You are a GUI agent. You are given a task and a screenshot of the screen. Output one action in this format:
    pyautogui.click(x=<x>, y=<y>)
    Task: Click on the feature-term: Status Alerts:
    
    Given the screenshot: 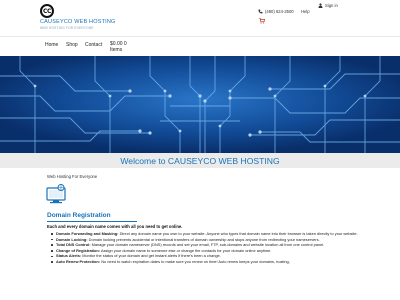 What is the action you would take?
    pyautogui.click(x=69, y=256)
    